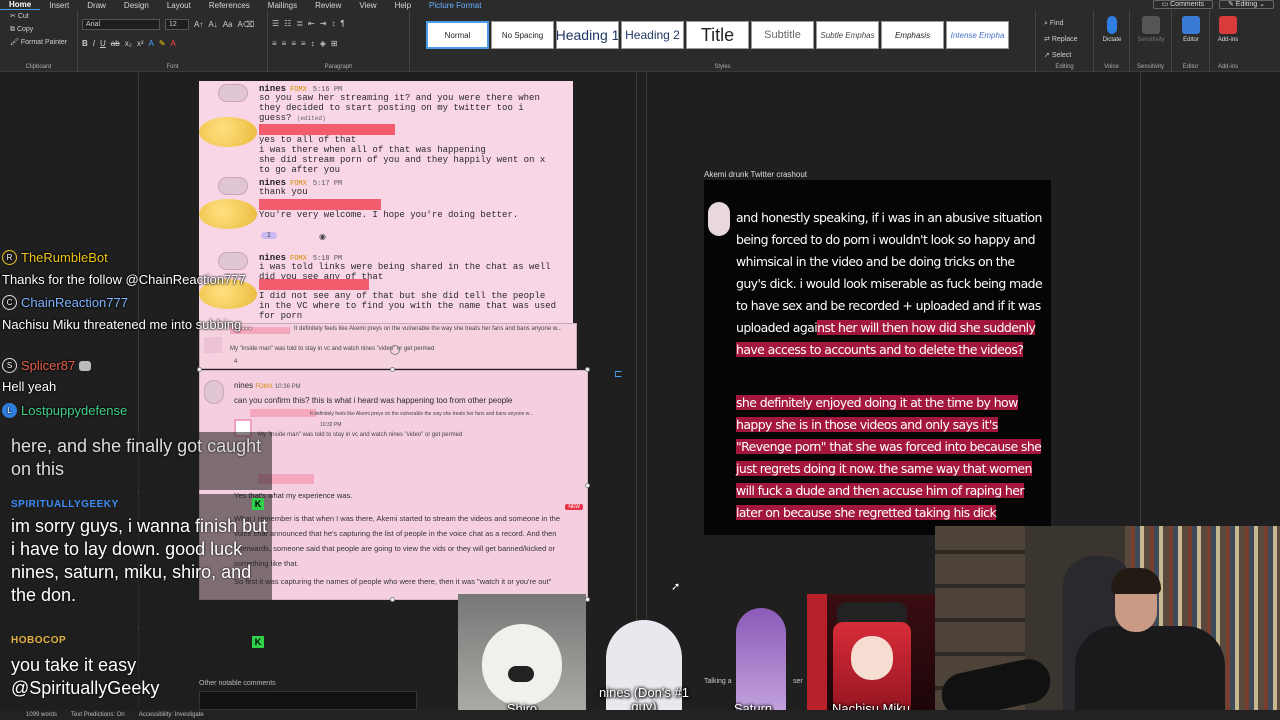 The width and height of the screenshot is (1280, 720). Describe the element at coordinates (1246, 4) in the screenshot. I see `editing-mode-button: ✎ Editing ⌄` at that location.